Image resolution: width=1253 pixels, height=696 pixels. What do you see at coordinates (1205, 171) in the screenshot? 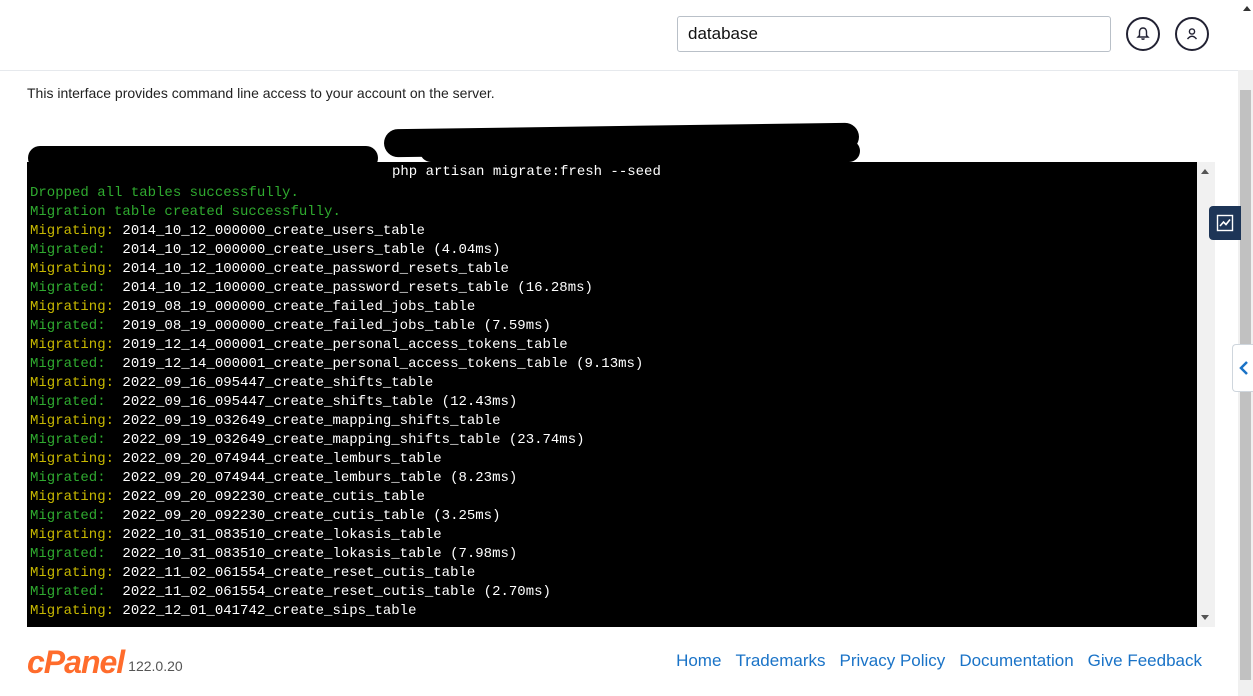
I see `scroll-up-arrow-icon` at bounding box center [1205, 171].